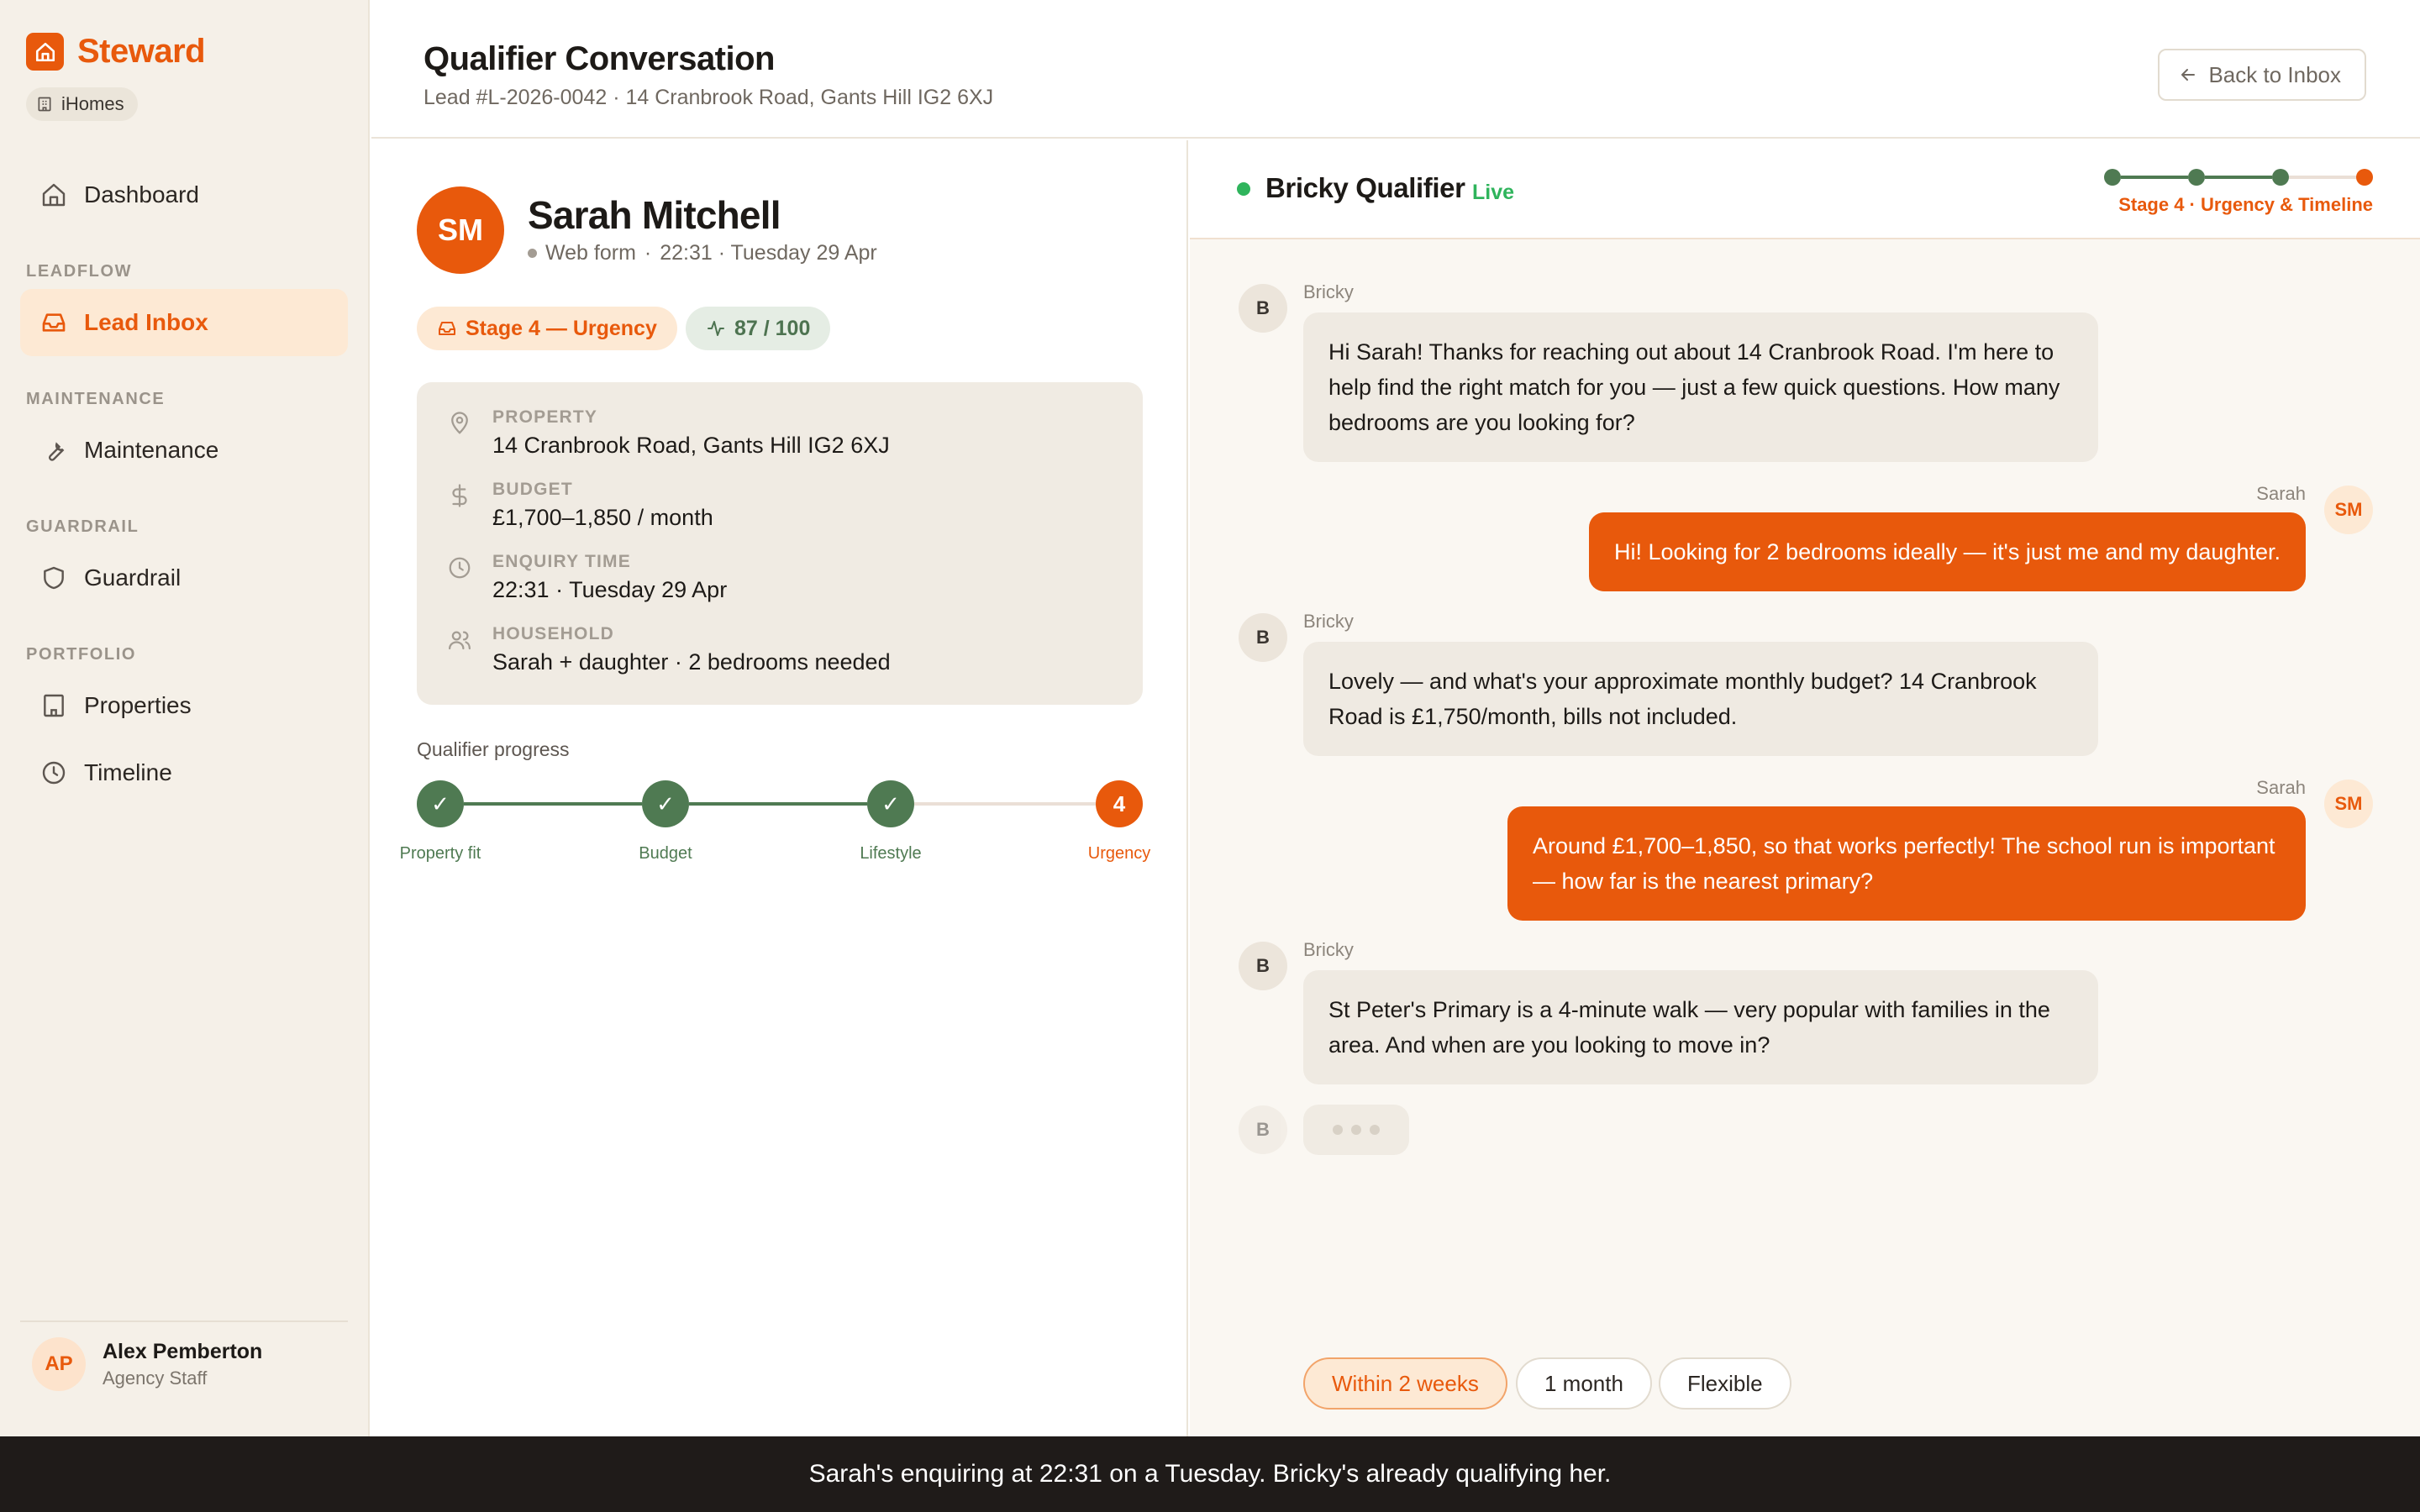 The width and height of the screenshot is (2420, 1512). What do you see at coordinates (716, 328) in the screenshot?
I see `activity-icon` at bounding box center [716, 328].